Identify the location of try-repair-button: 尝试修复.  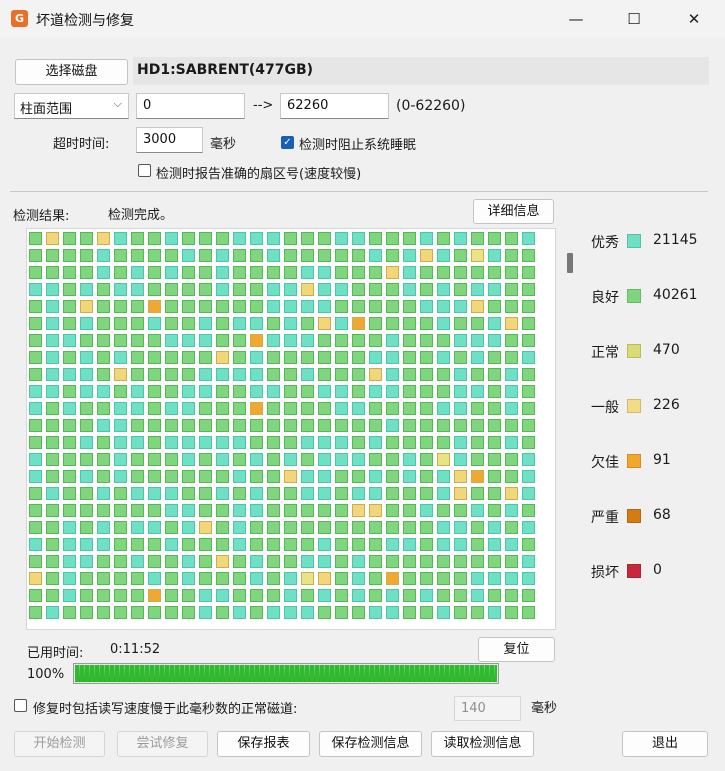
(162, 744).